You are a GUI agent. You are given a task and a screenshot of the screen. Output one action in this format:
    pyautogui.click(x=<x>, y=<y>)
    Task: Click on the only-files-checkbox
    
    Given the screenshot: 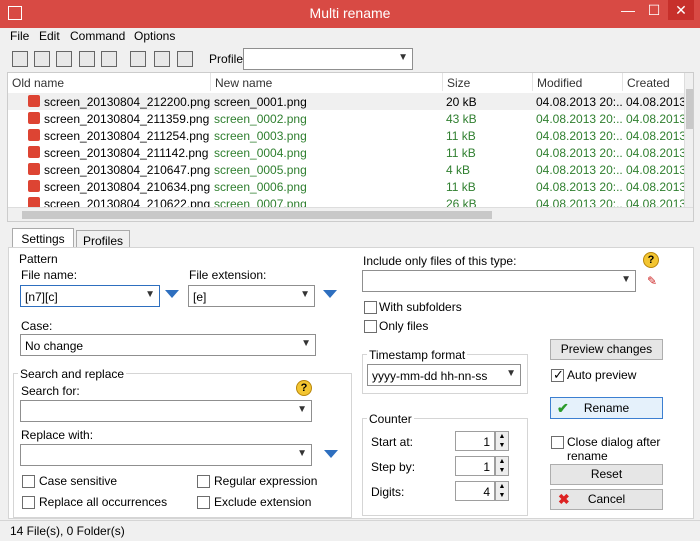 What is the action you would take?
    pyautogui.click(x=370, y=326)
    